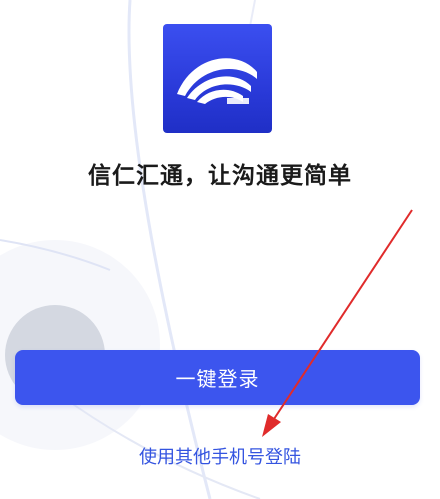  Describe the element at coordinates (217, 377) in the screenshot. I see `one-click-login-button: 一键登录` at that location.